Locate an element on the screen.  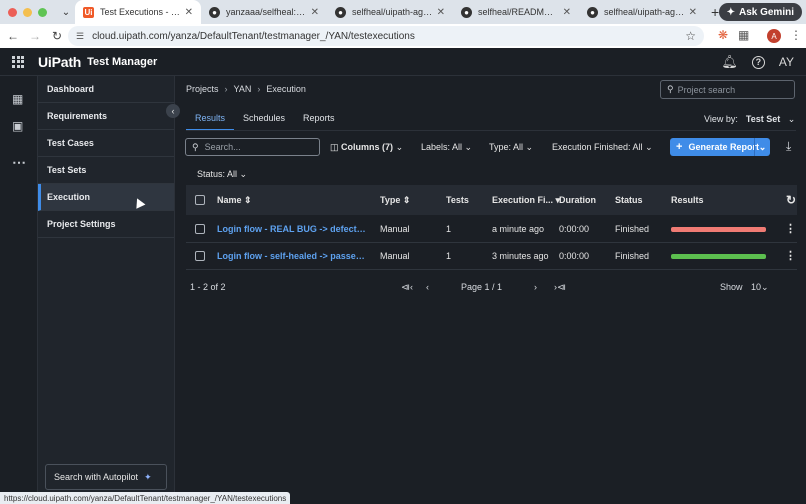
autopilot-label: Search with Autopilot is located at coordinates (96, 477).